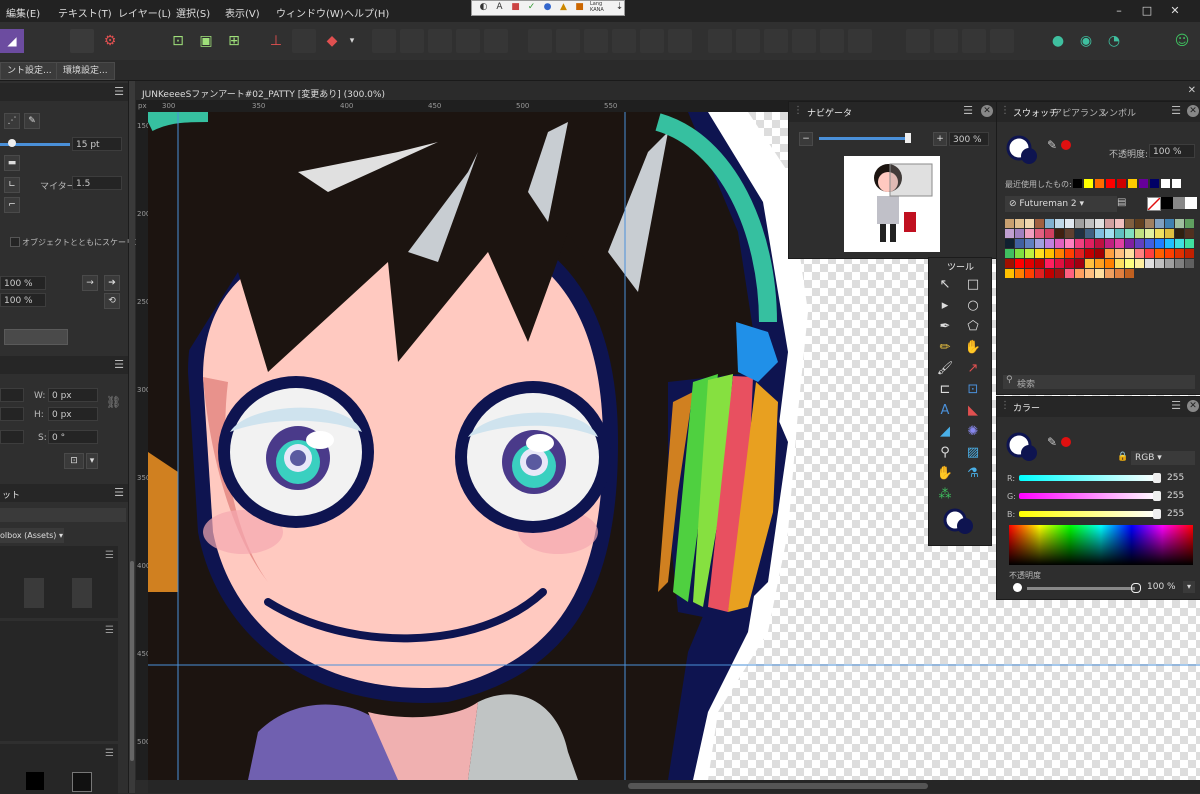  I want to click on opacity-field: 100 %, so click(1172, 151).